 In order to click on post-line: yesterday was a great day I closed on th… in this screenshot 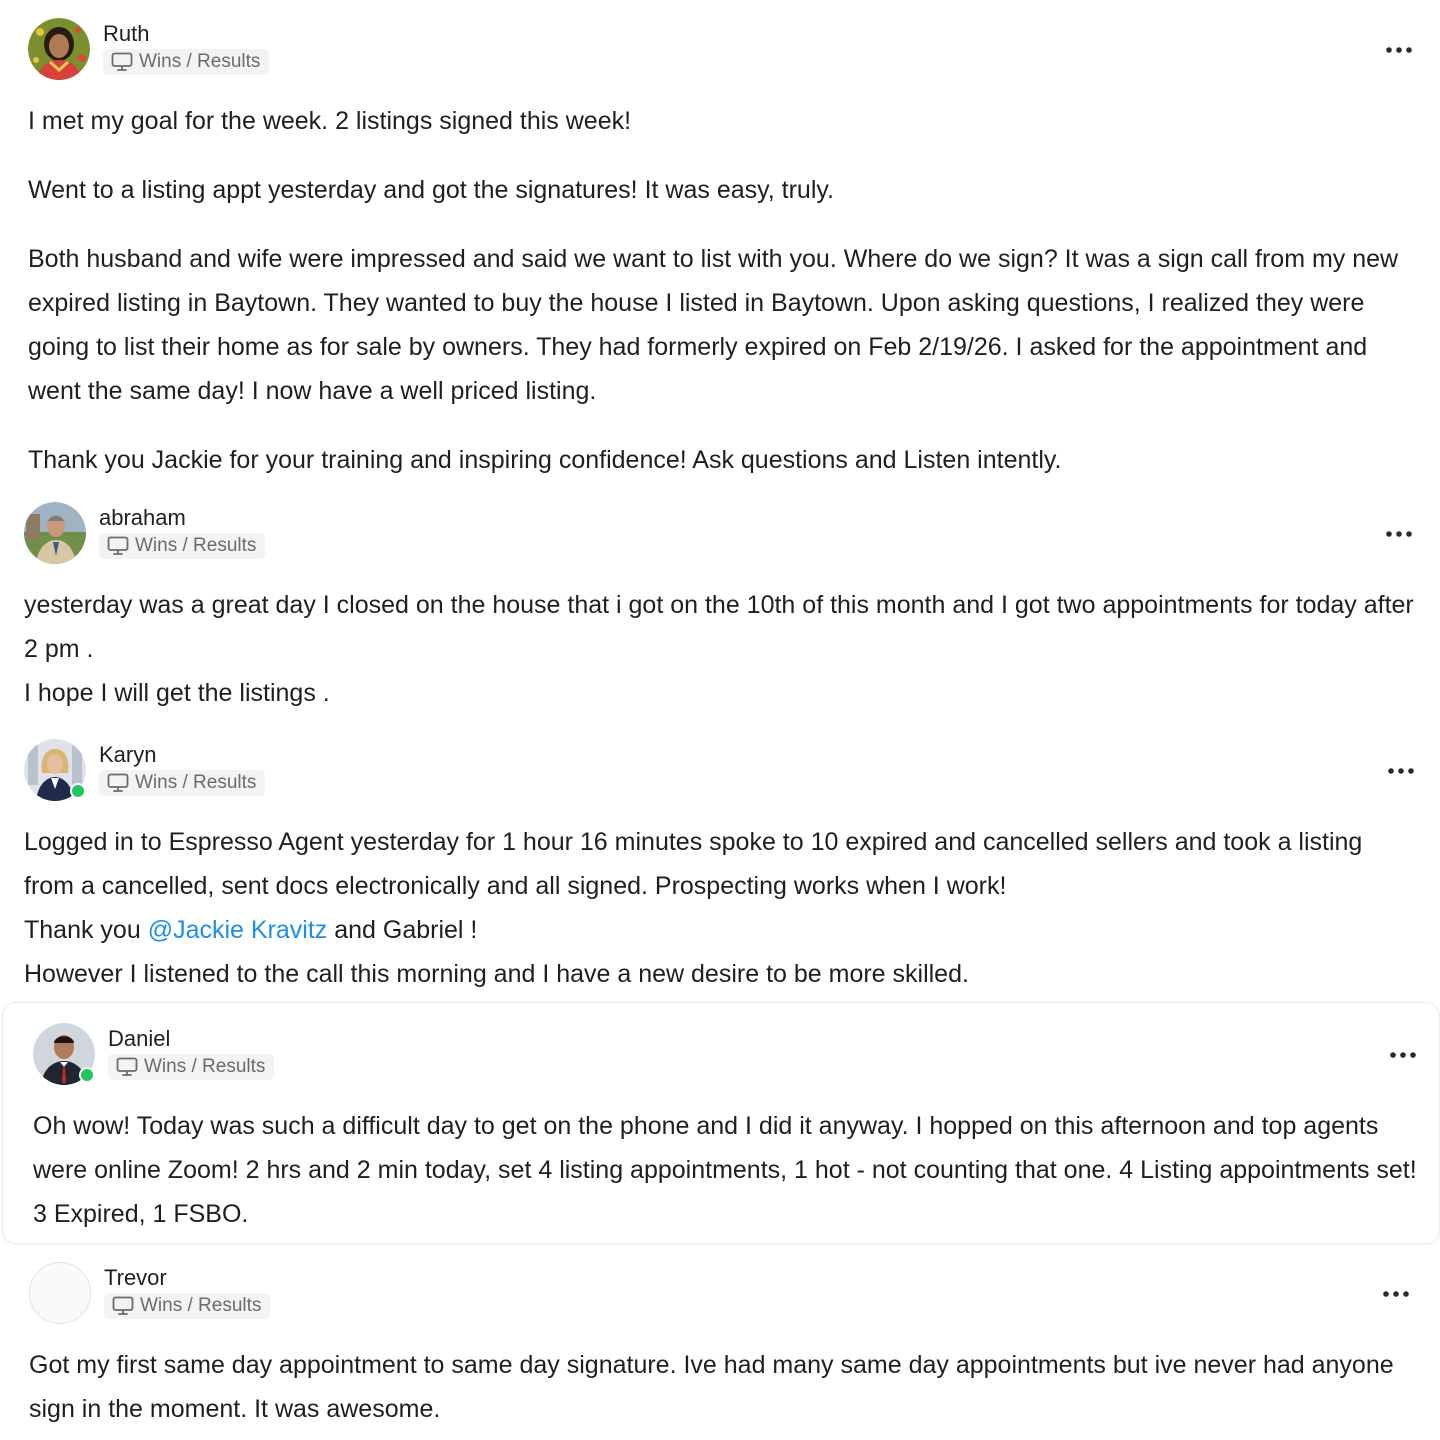, I will do `click(719, 627)`.